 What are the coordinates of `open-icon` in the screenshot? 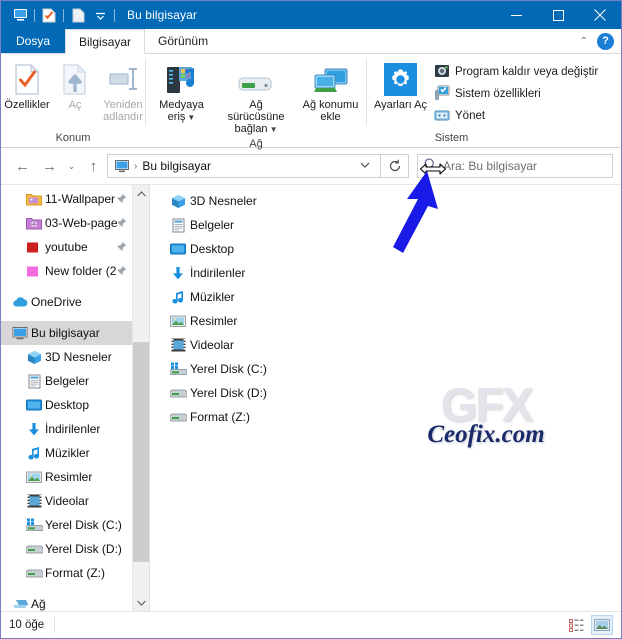 It's located at (75, 79).